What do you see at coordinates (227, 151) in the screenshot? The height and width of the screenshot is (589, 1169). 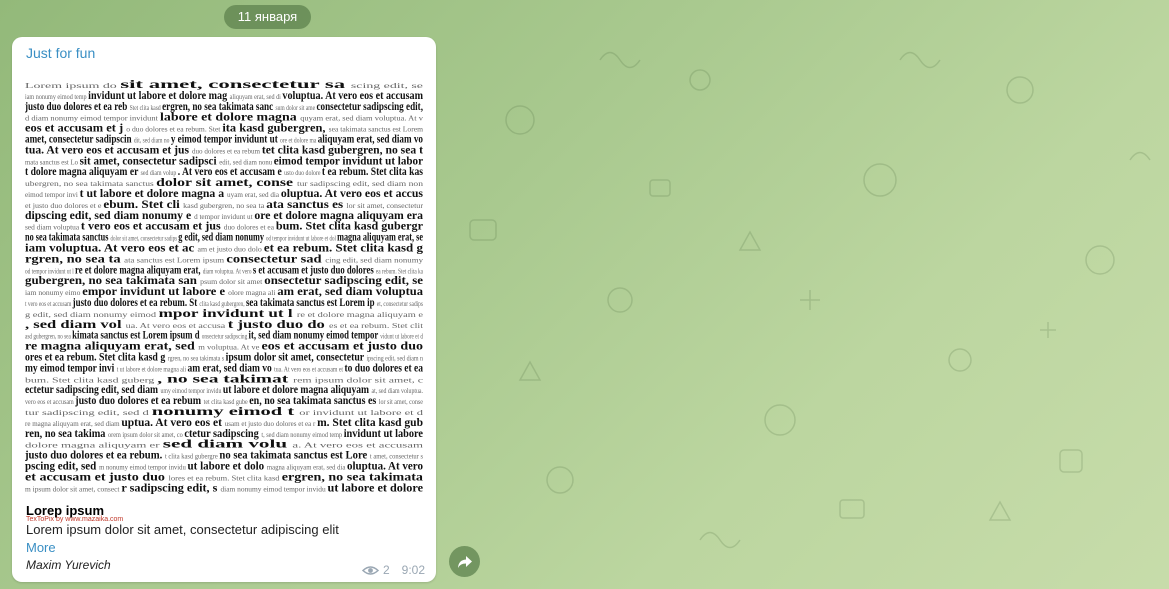 I see `text-art-chunk: duo dolores et ea rebum` at bounding box center [227, 151].